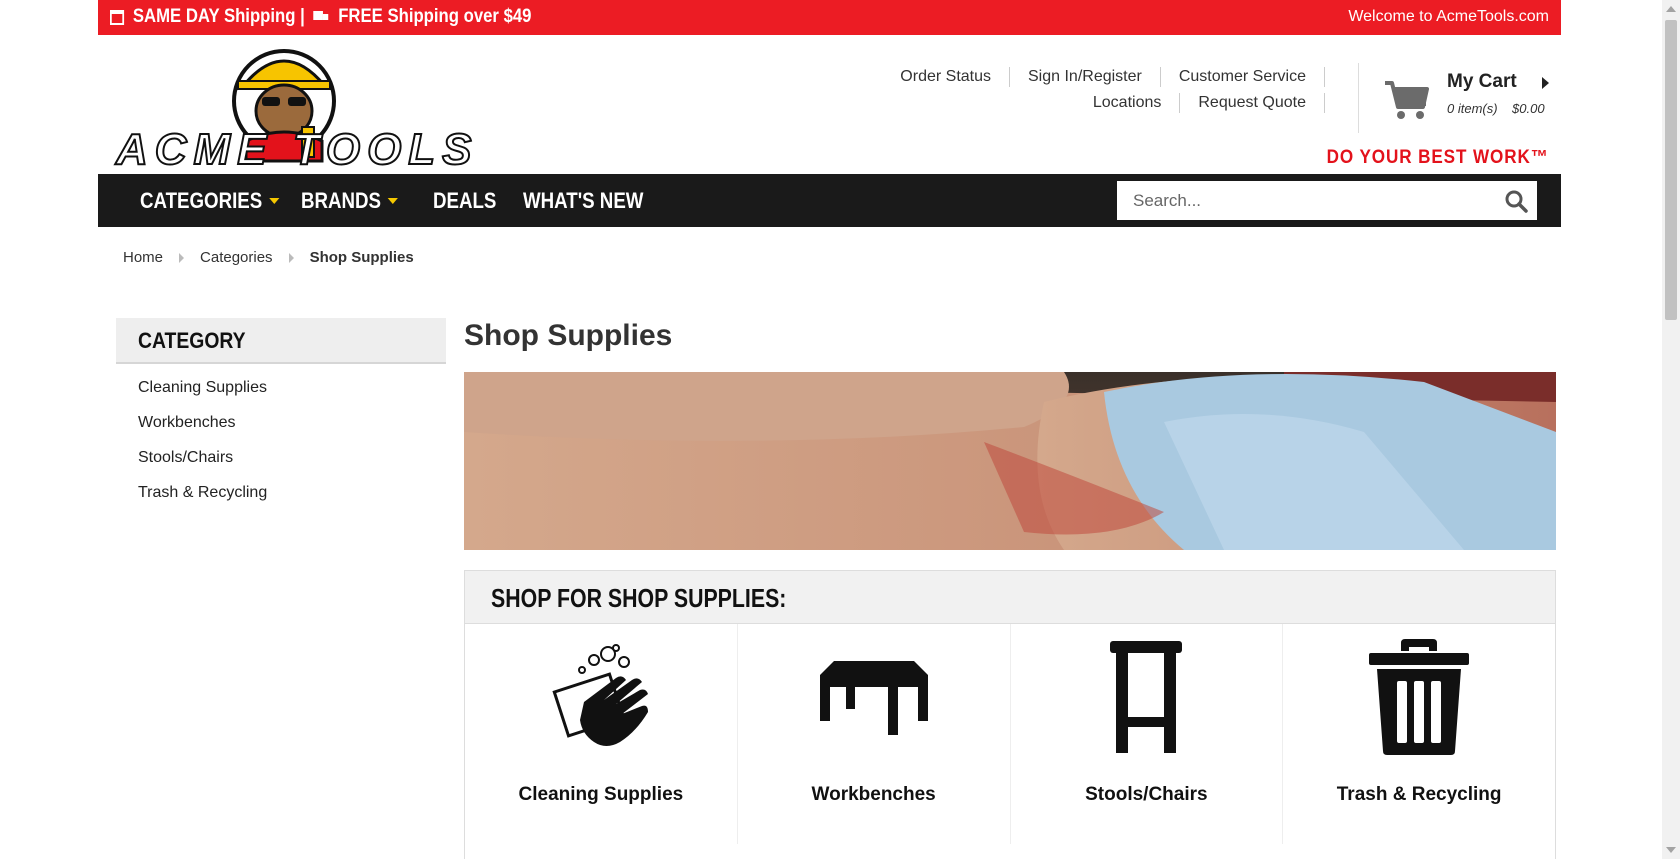 Image resolution: width=1680 pixels, height=859 pixels. I want to click on truck-icon, so click(321, 17).